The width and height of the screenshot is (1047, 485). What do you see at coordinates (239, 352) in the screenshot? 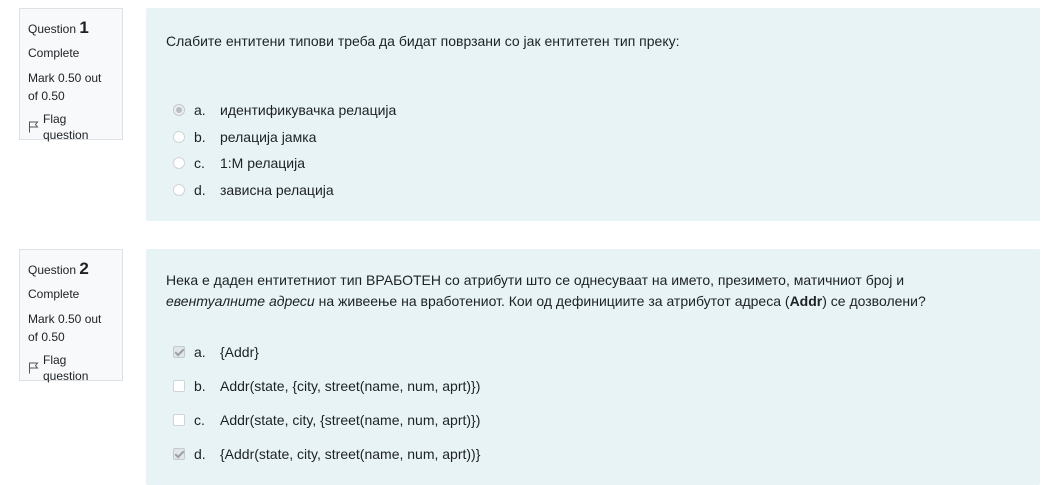
I see `option-text: {Addr}` at bounding box center [239, 352].